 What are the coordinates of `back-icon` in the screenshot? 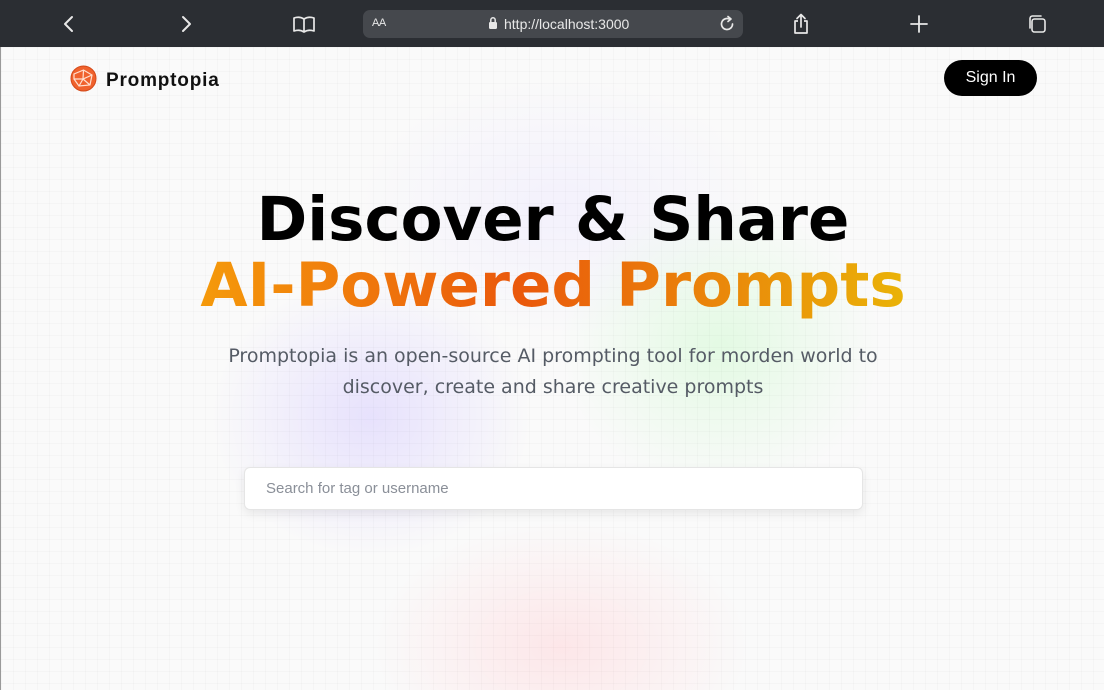 It's located at (69, 24).